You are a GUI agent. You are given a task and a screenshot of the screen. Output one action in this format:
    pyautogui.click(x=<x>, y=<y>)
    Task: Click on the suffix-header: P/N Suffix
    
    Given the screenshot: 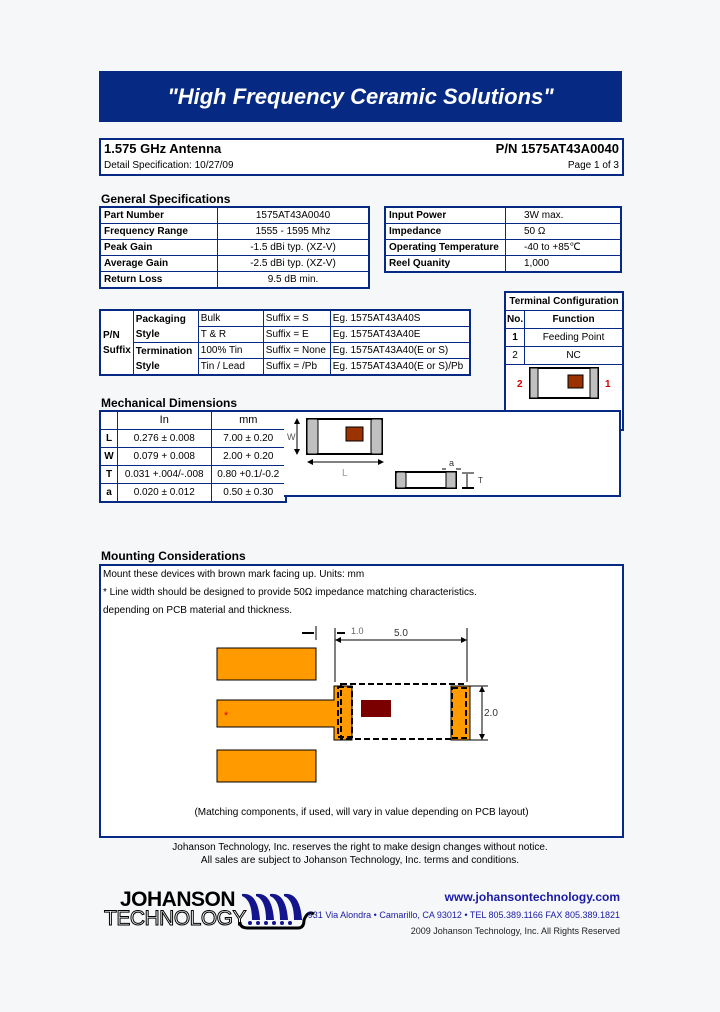 What is the action you would take?
    pyautogui.click(x=116, y=342)
    